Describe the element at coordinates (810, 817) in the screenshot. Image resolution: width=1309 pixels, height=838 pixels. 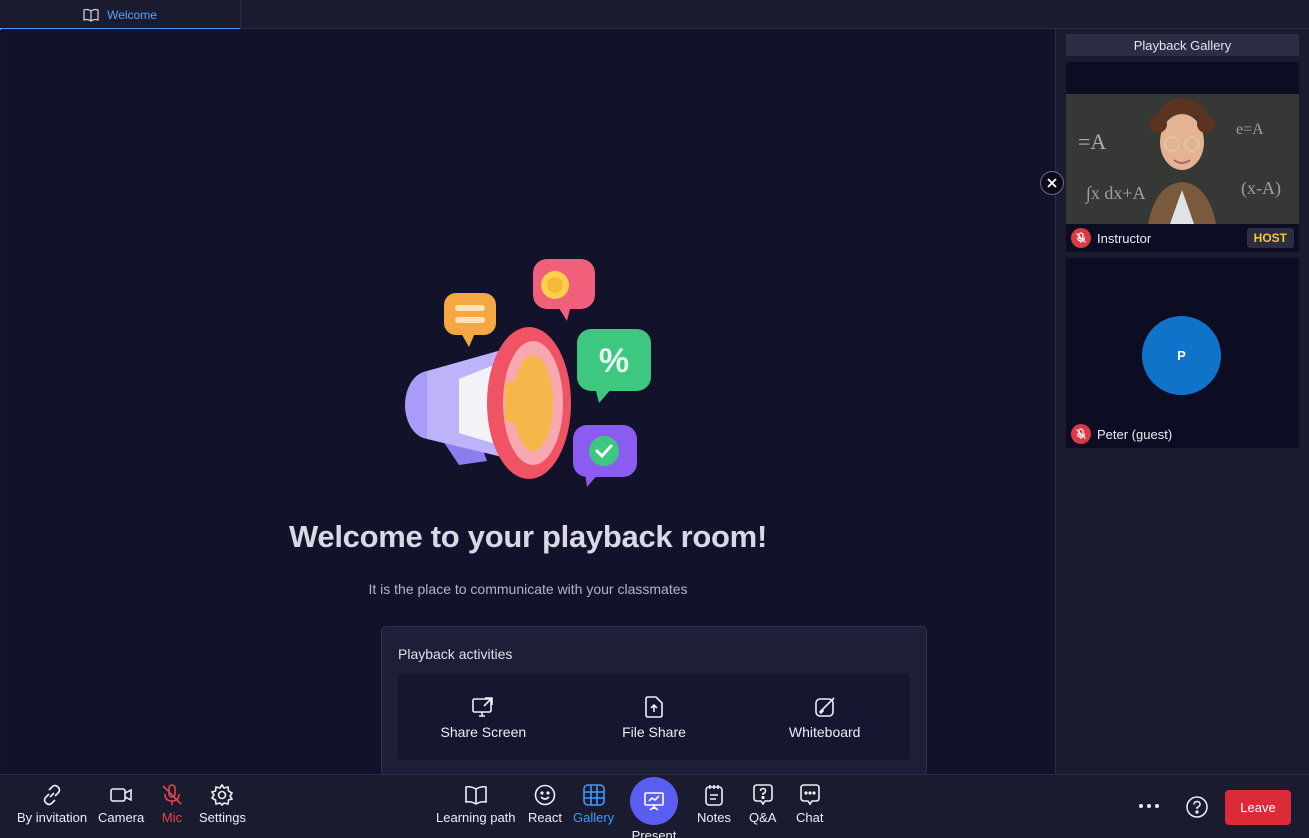
I see `chat-label: Chat` at that location.